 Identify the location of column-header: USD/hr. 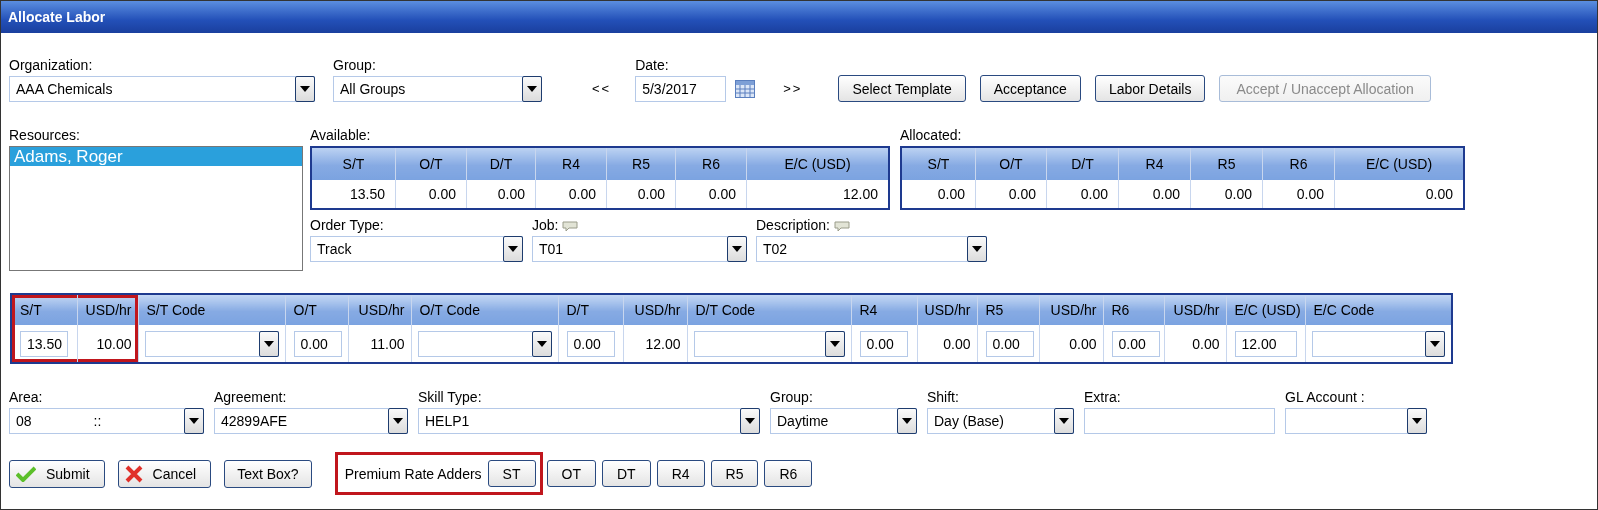
(655, 309).